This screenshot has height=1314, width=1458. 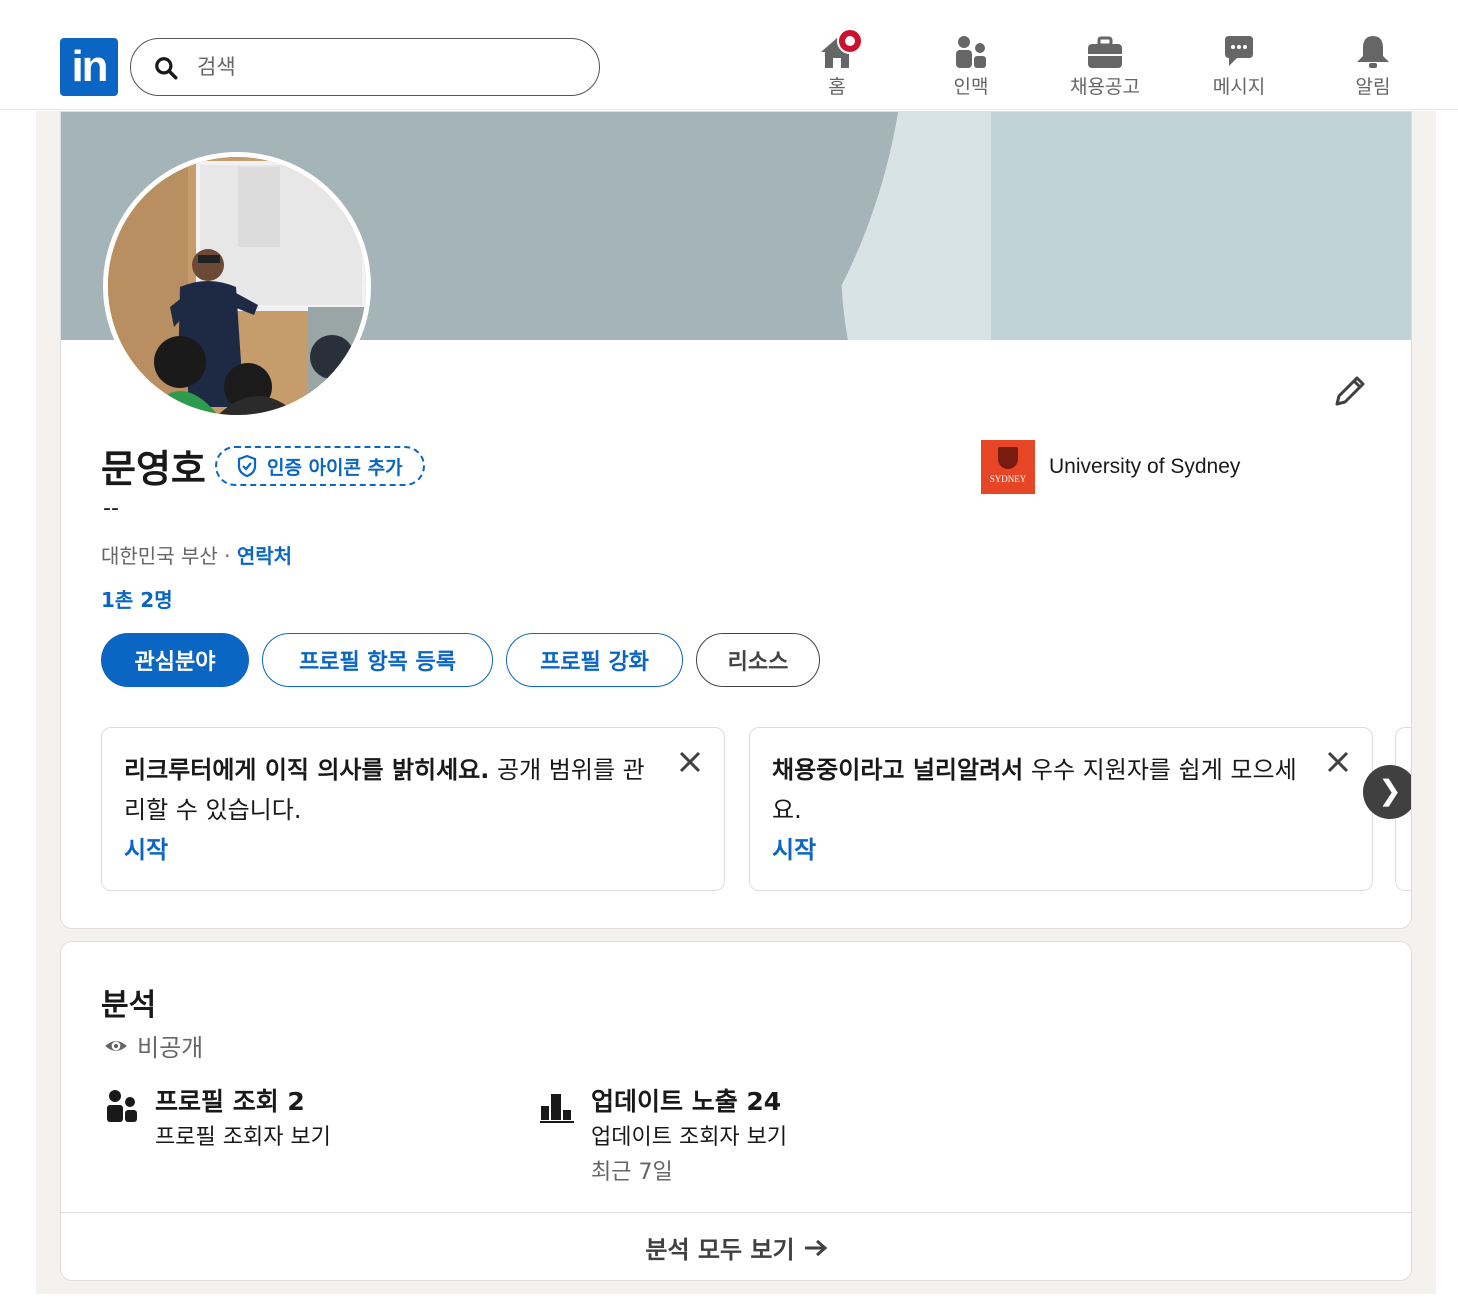 What do you see at coordinates (137, 598) in the screenshot?
I see `connections-link: 1촌 2명` at bounding box center [137, 598].